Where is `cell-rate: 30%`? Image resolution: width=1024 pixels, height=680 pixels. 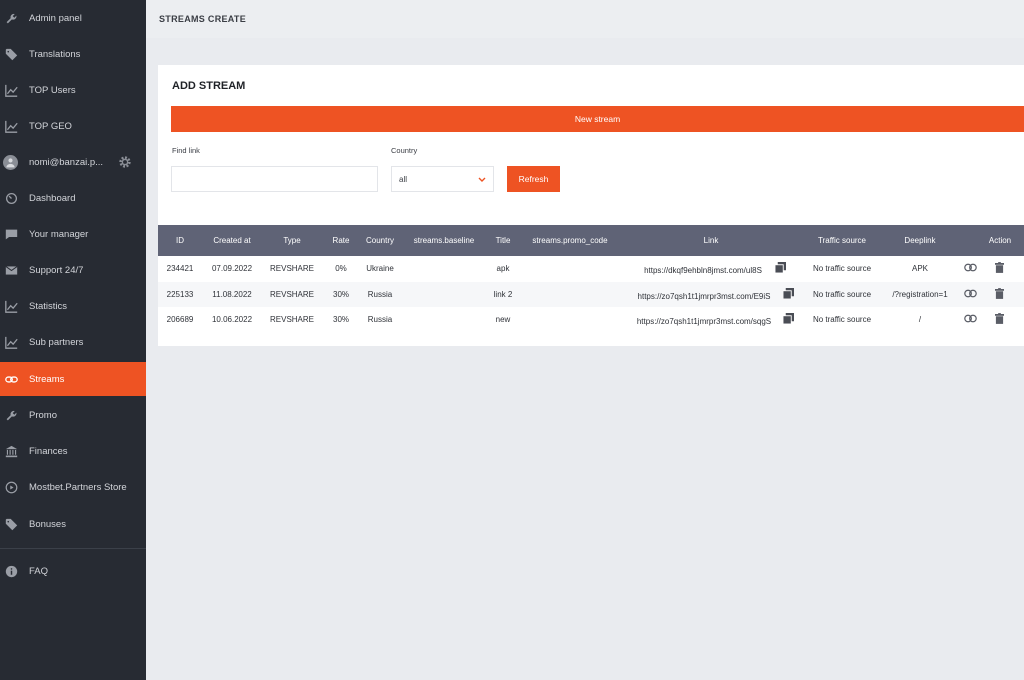
cell-rate: 30% is located at coordinates (341, 319).